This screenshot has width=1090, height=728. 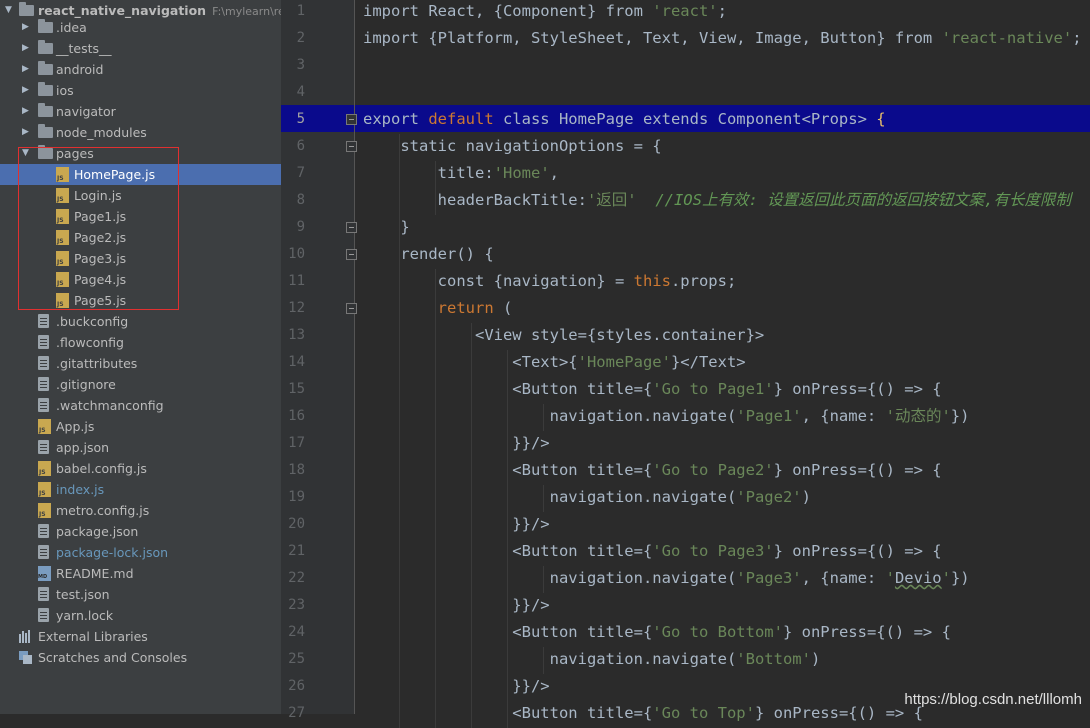 I want to click on line-number: 9, so click(x=300, y=227).